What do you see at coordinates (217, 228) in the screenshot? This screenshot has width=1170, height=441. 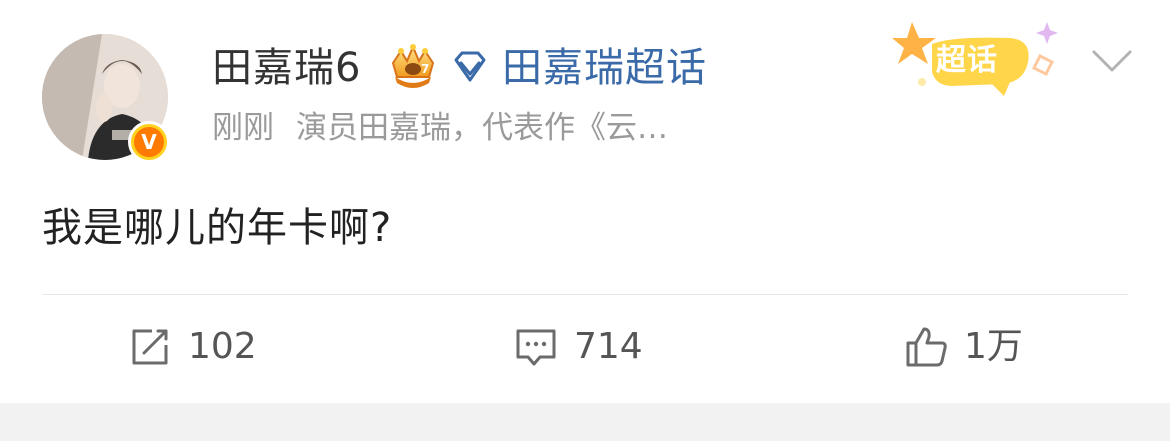 I see `post-text: 我是哪儿的年卡啊?` at bounding box center [217, 228].